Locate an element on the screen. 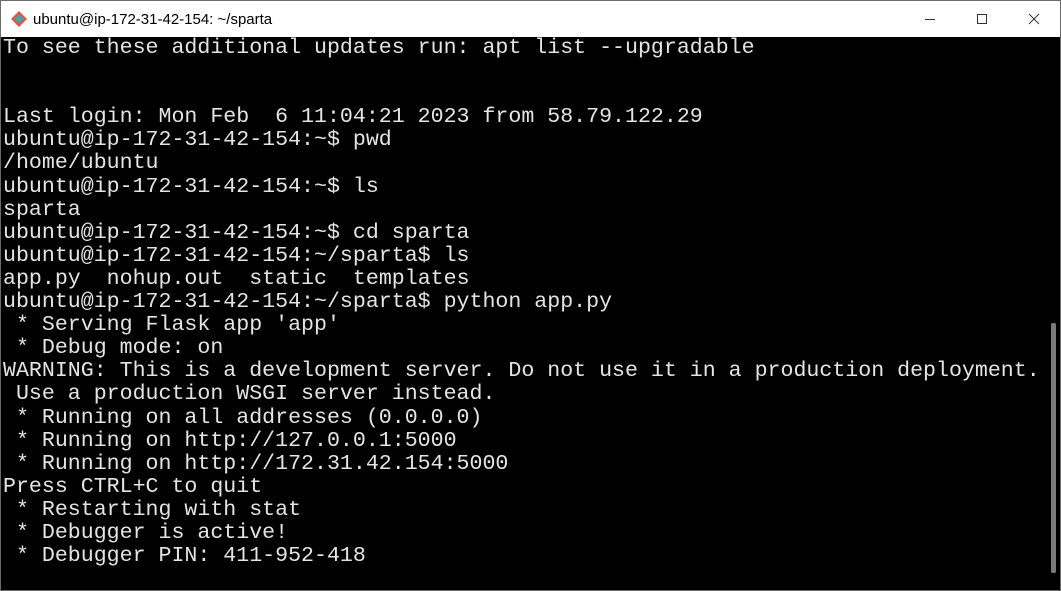 The height and width of the screenshot is (591, 1061). terminal-text-segment: ubuntu@ip-172-31-42-154:~$ pwd is located at coordinates (197, 140).